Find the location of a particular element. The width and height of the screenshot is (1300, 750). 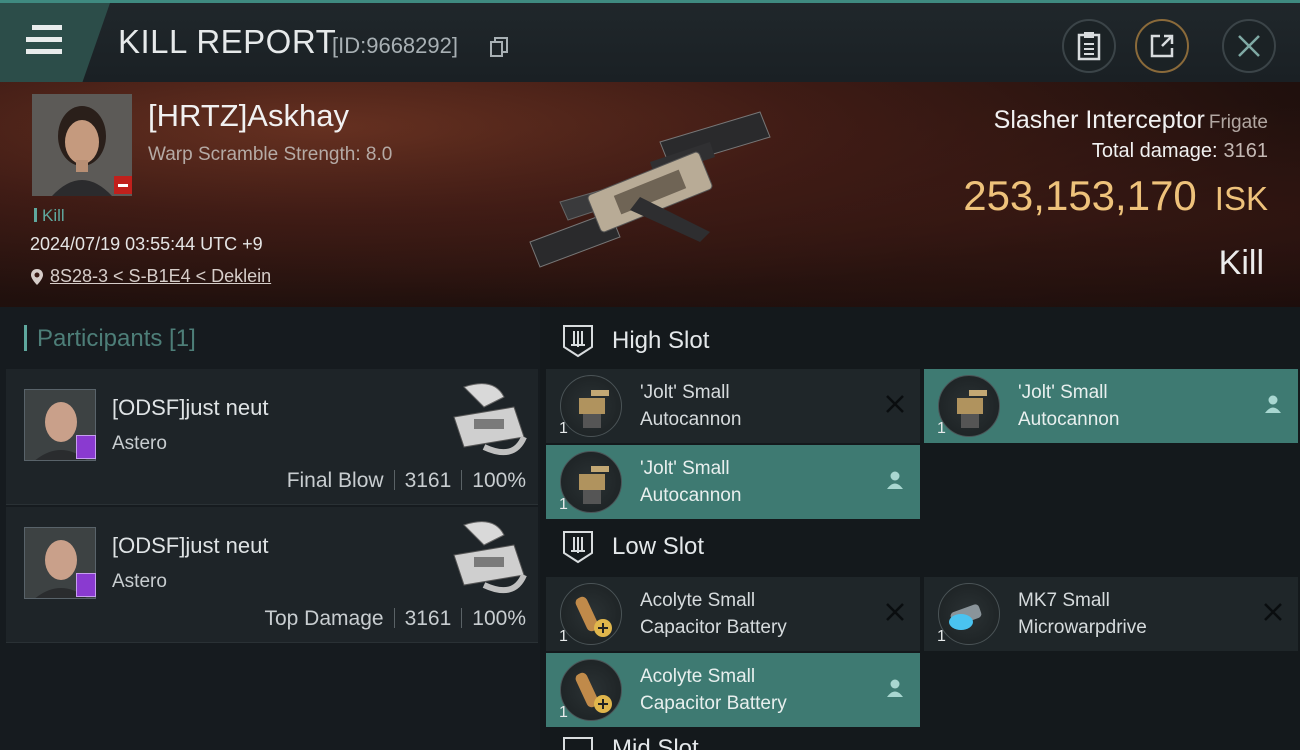

copy-icon is located at coordinates (499, 47).